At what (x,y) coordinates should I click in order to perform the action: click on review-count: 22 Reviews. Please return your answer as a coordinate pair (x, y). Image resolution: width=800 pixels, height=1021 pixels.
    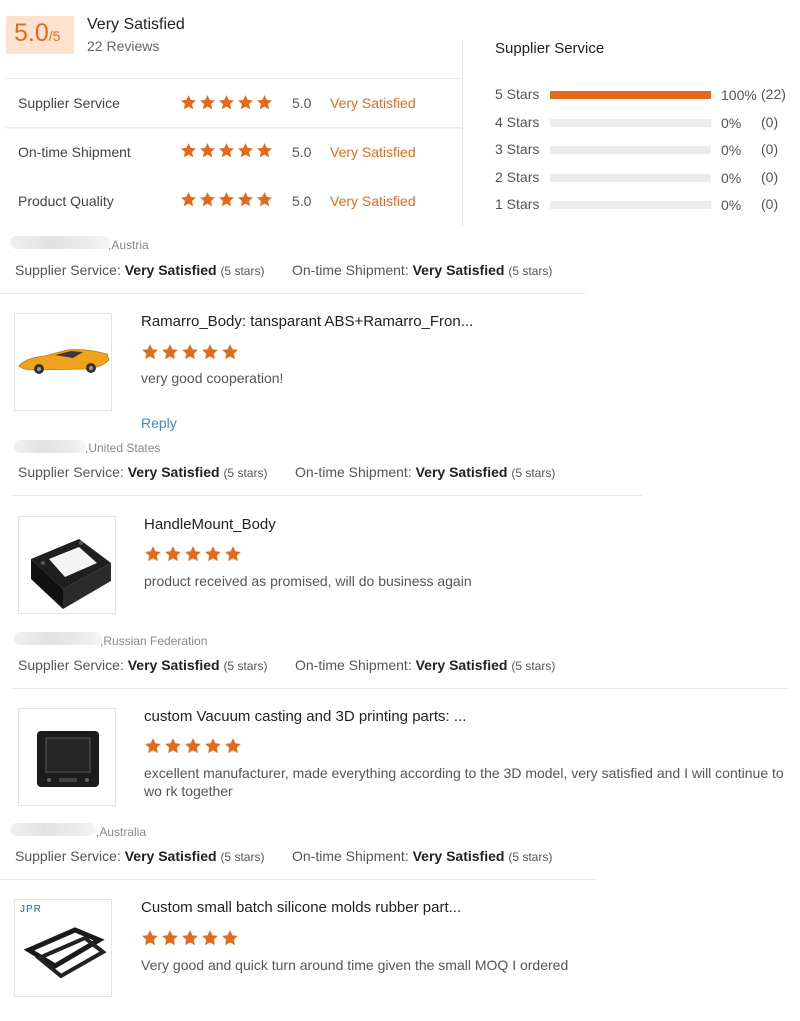
    Looking at the image, I should click on (123, 46).